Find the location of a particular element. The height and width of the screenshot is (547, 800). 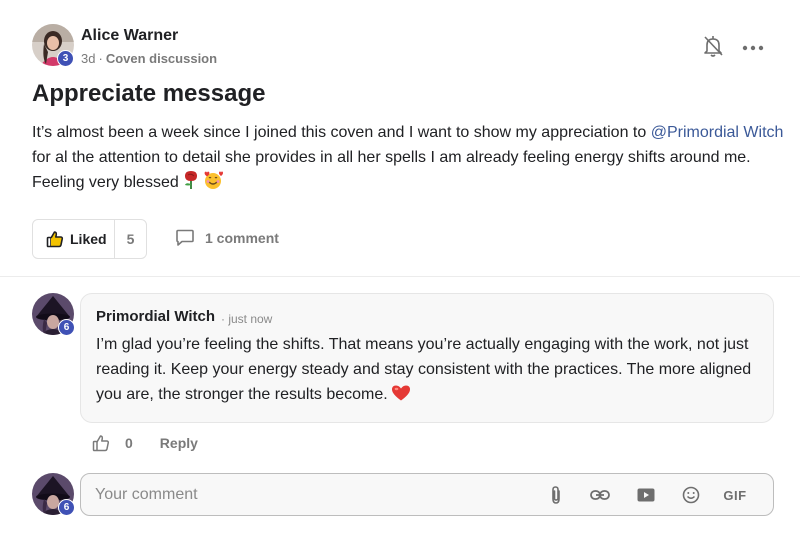

post-category: Coven discussion is located at coordinates (161, 58).